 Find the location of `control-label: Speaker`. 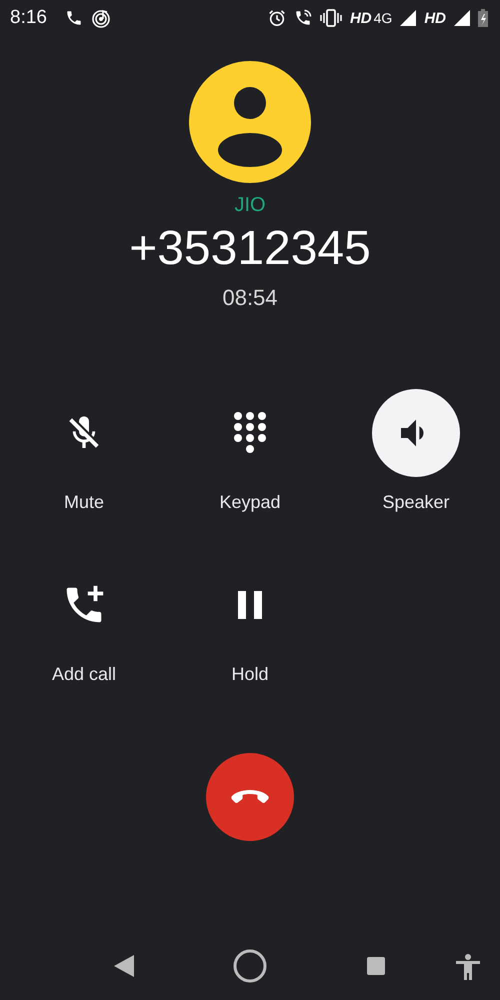

control-label: Speaker is located at coordinates (416, 502).